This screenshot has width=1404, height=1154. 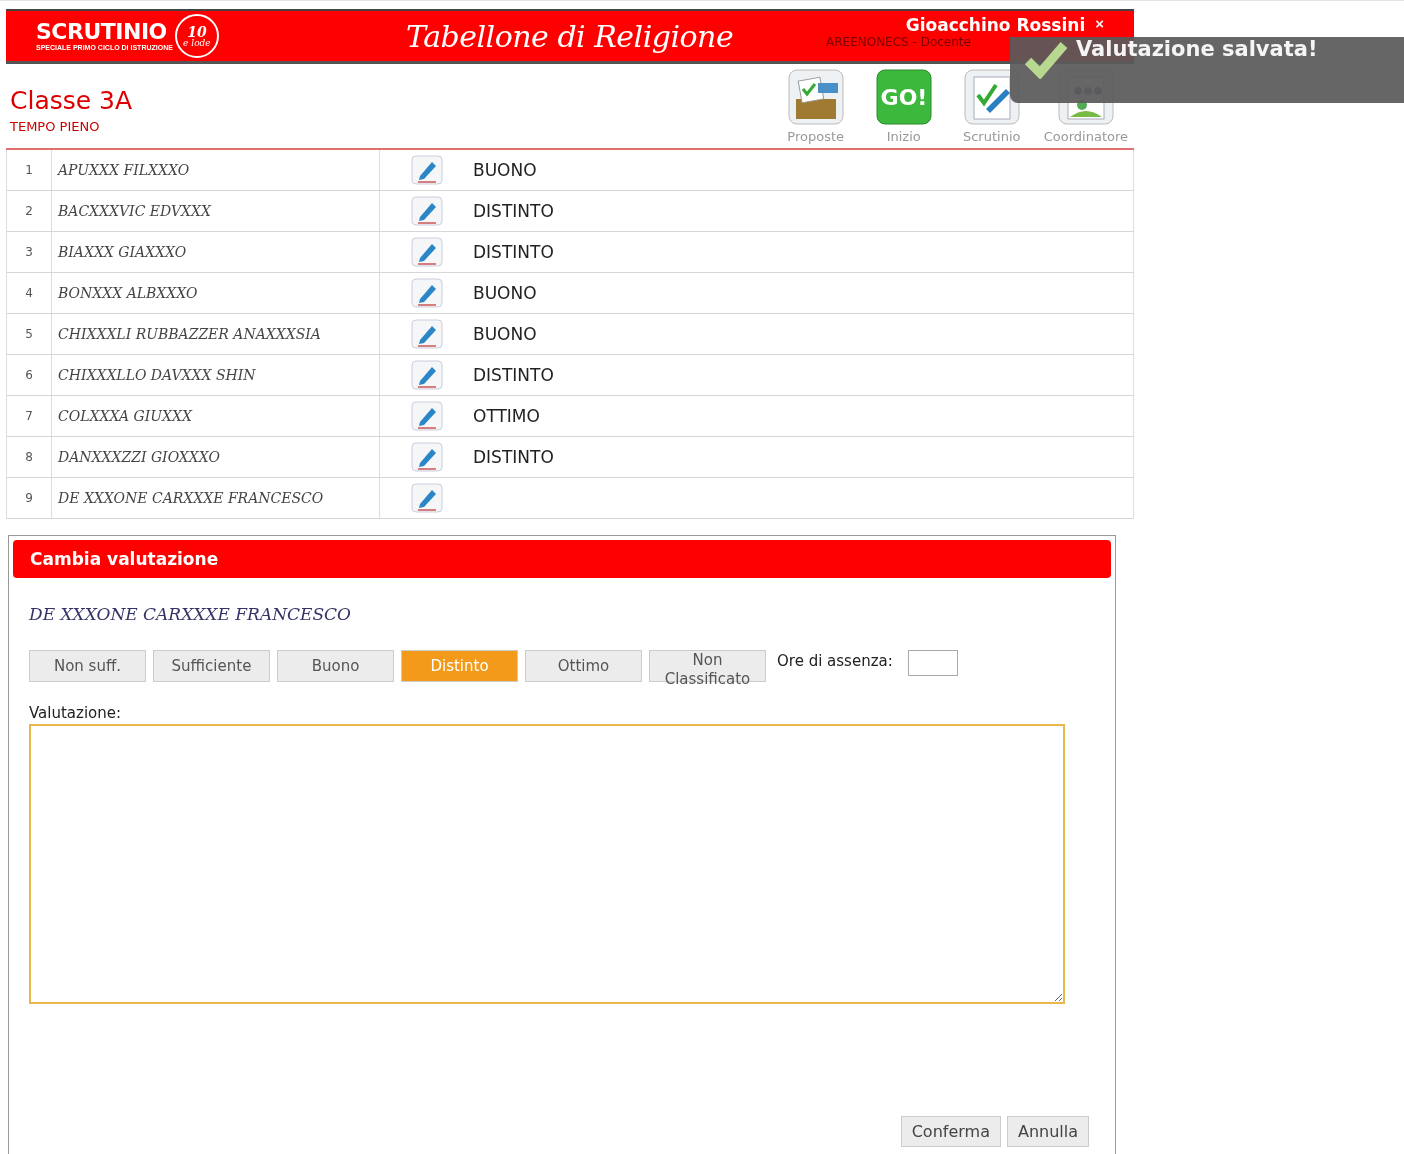 What do you see at coordinates (29, 498) in the screenshot?
I see `row-number: 9` at bounding box center [29, 498].